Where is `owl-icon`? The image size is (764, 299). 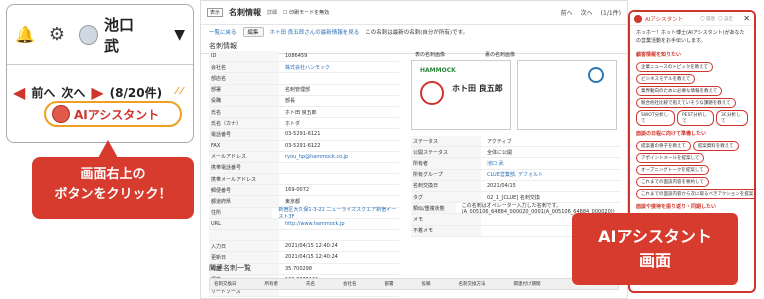
owl-icon is located at coordinates (638, 18).